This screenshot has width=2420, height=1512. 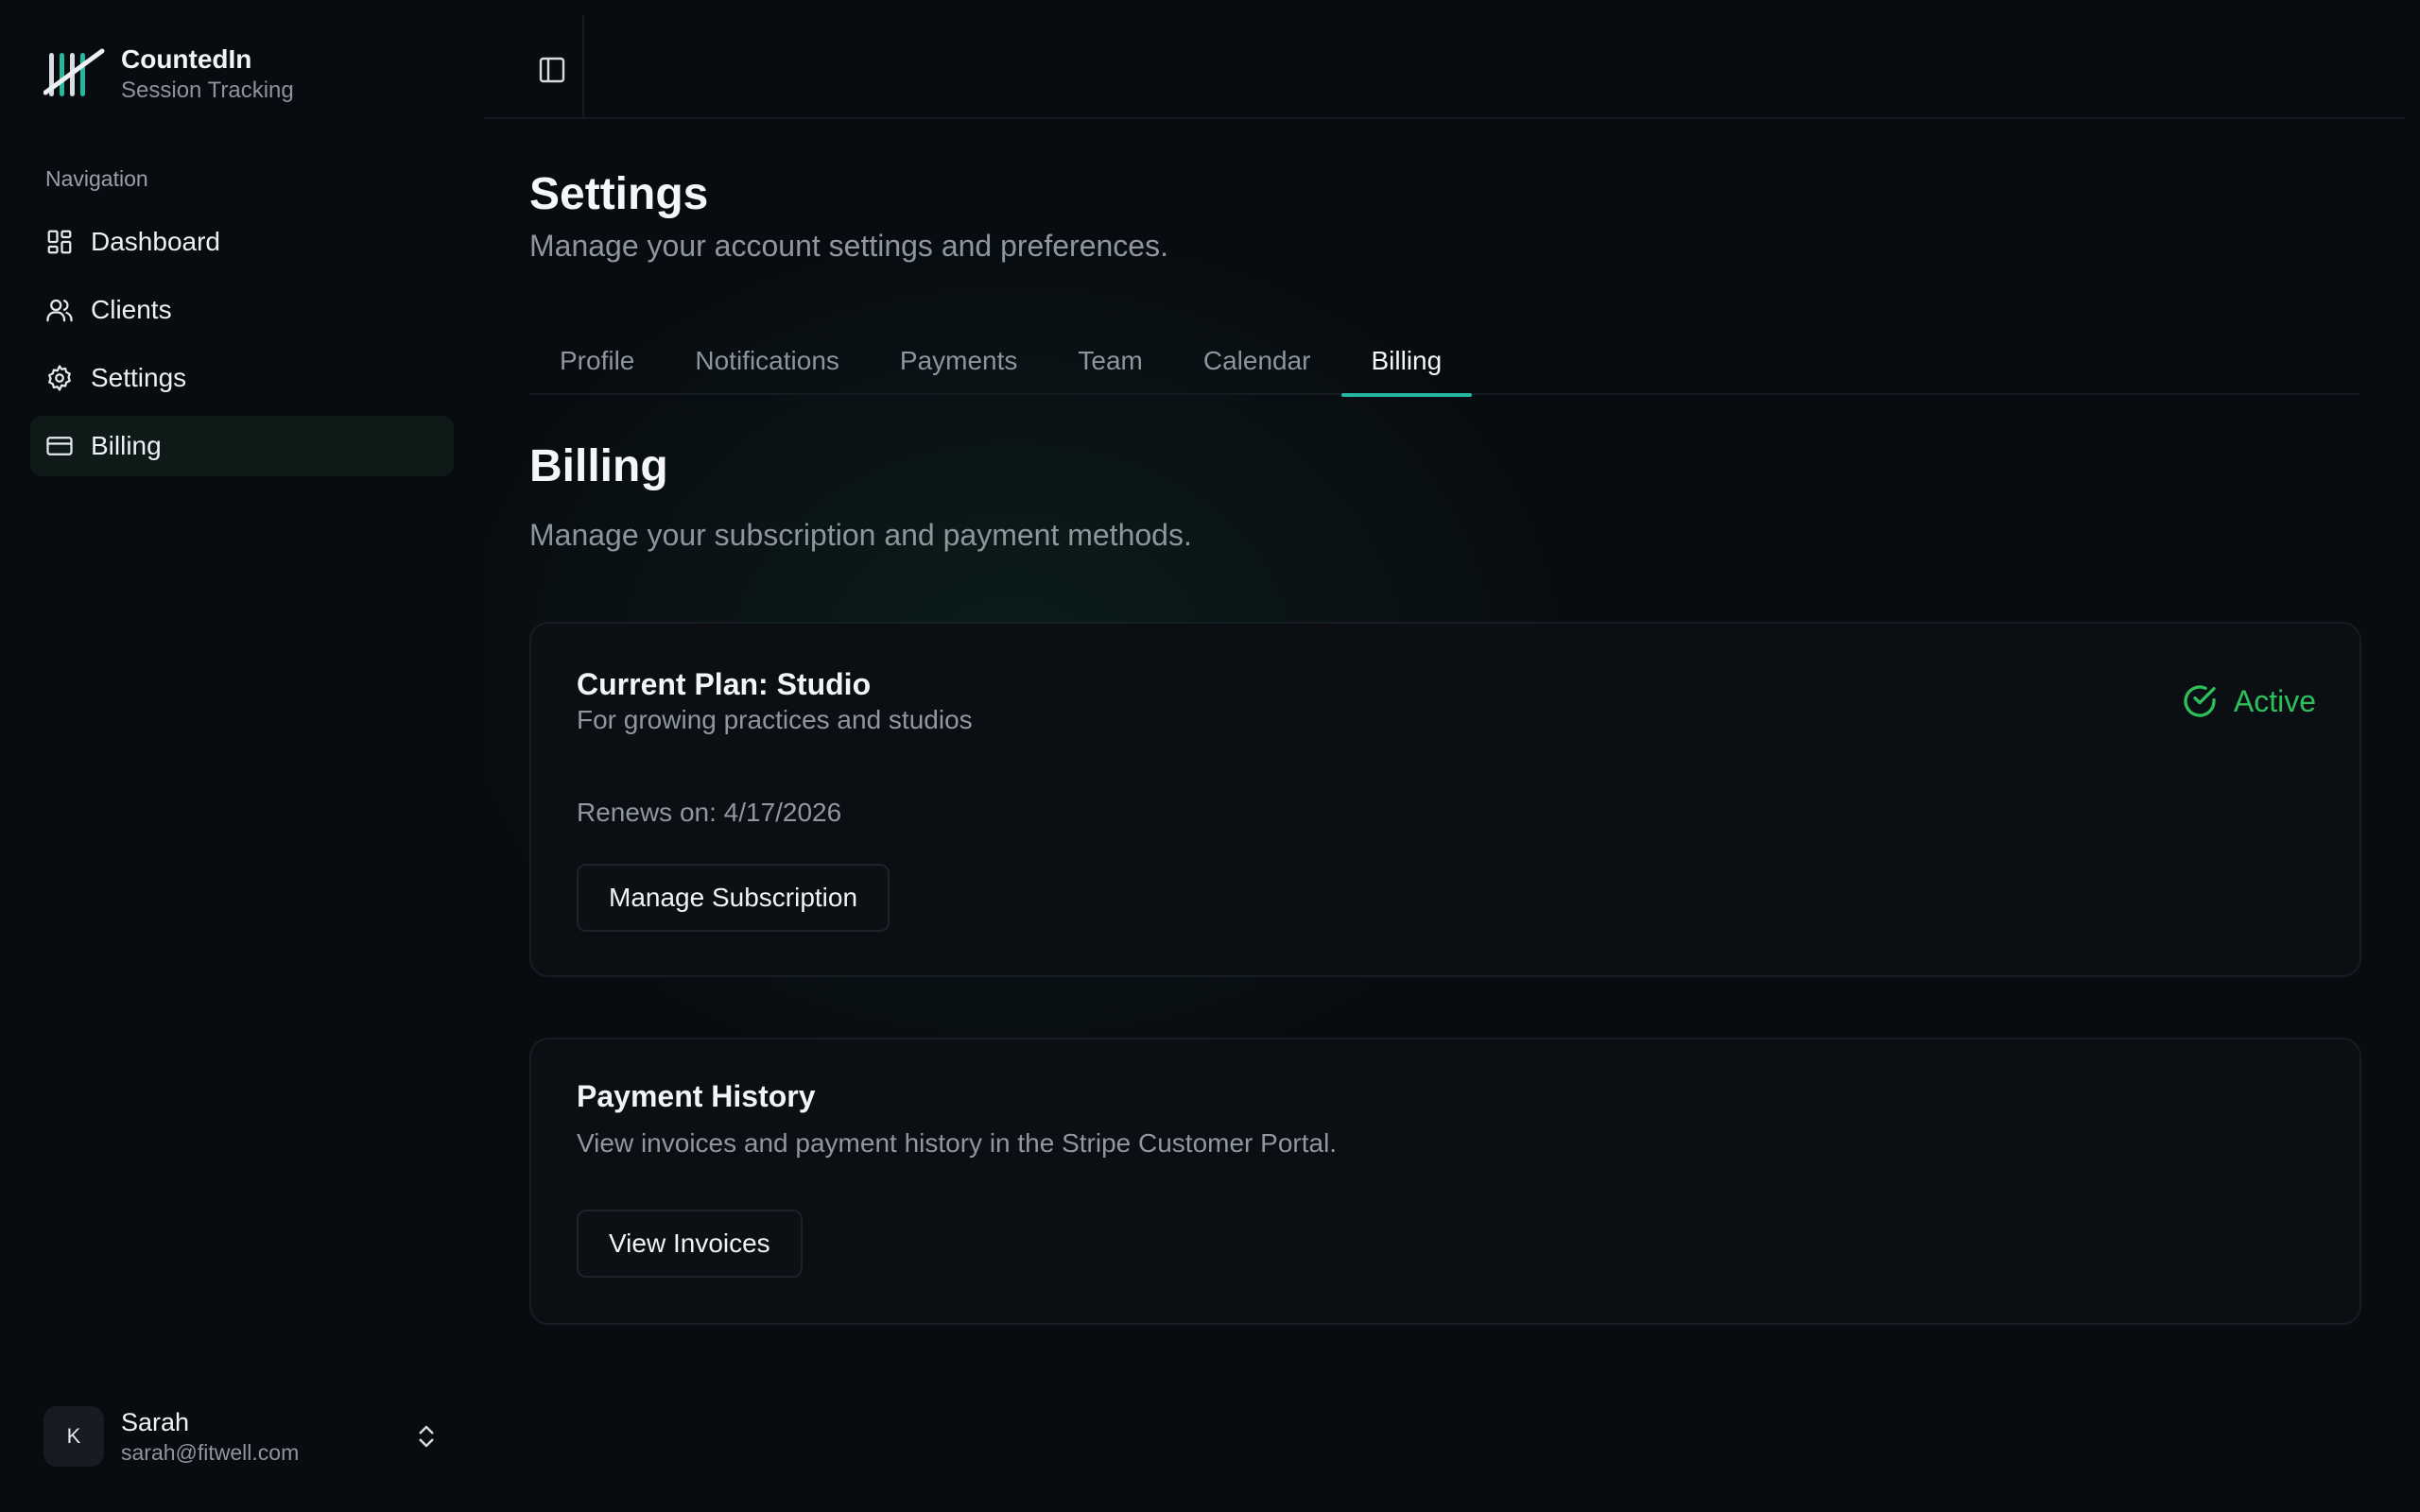 What do you see at coordinates (1257, 361) in the screenshot?
I see `tab-calendar: Calendar` at bounding box center [1257, 361].